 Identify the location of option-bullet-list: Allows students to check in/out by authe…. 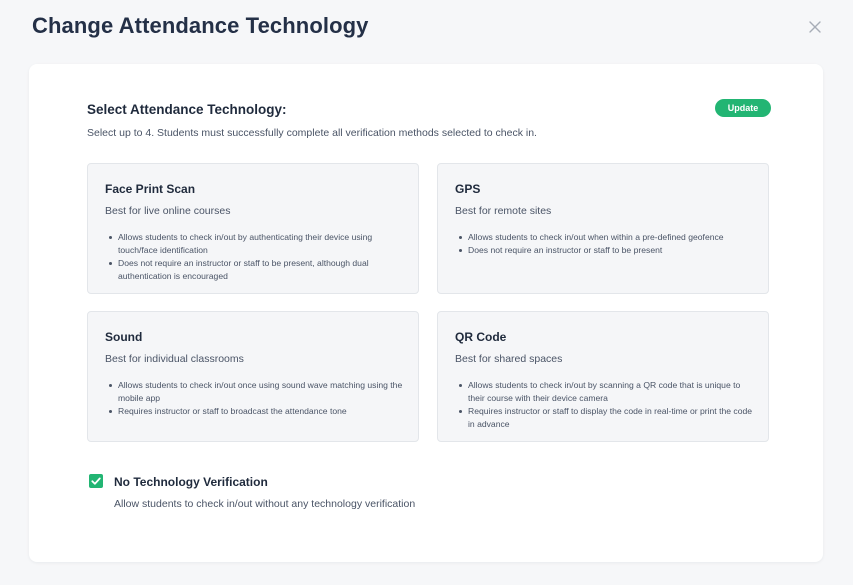
(255, 257).